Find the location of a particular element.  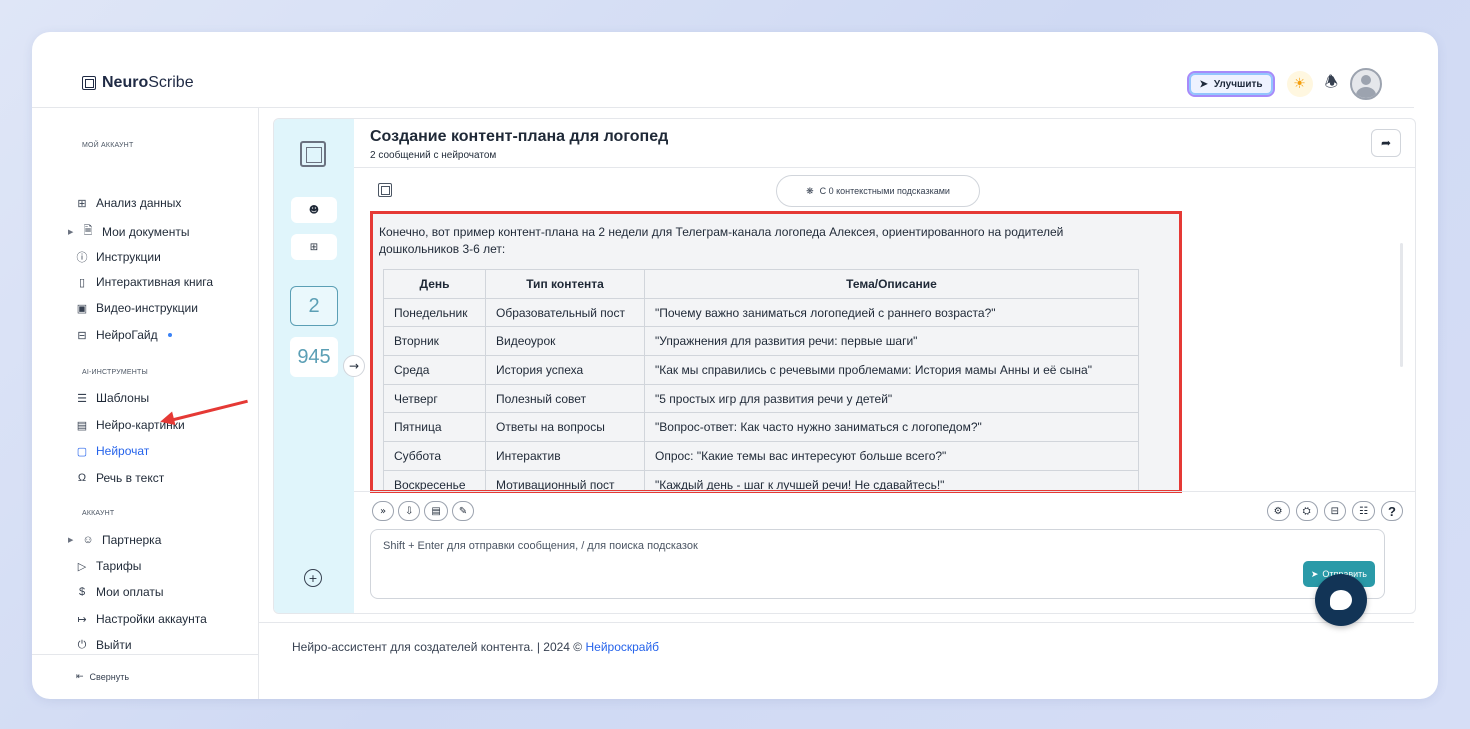

brand-logo: NeuroScribe is located at coordinates (138, 83).